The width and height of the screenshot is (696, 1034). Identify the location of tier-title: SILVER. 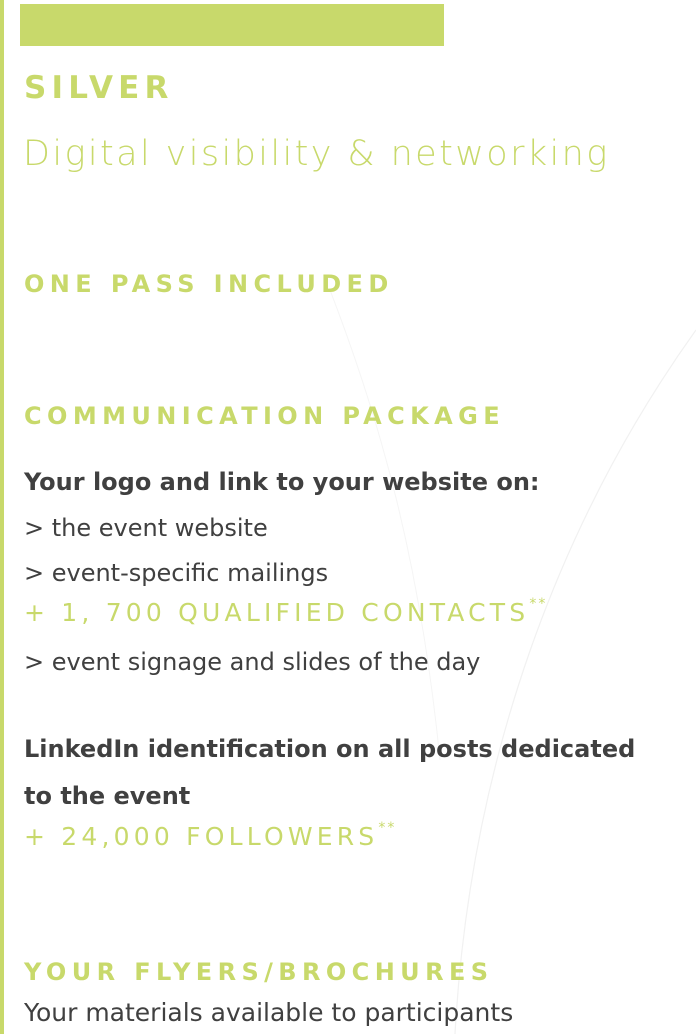
(99, 88).